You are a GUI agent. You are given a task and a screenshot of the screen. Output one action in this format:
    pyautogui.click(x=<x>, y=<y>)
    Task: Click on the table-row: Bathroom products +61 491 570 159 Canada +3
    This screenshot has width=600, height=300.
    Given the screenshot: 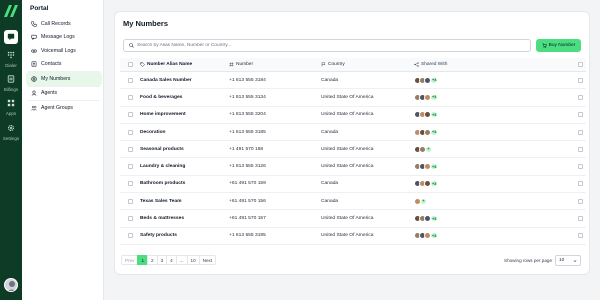 What is the action you would take?
    pyautogui.click(x=353, y=185)
    